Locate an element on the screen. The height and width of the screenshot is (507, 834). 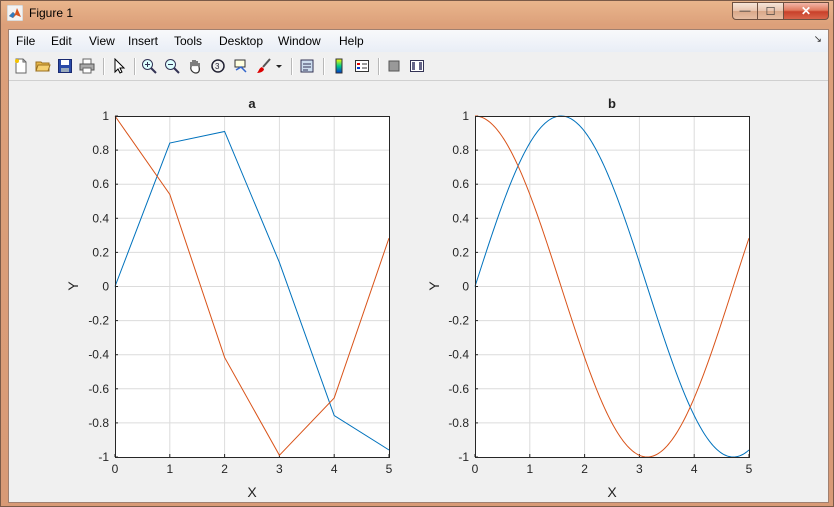
maximize-icon: ☐ is located at coordinates (770, 11).